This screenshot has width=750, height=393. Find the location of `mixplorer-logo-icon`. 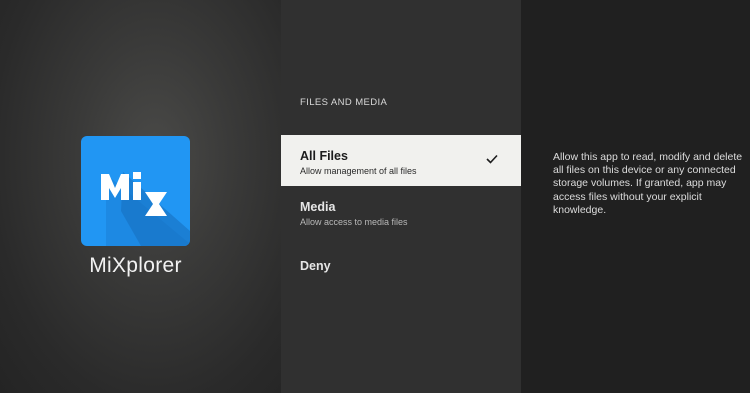

mixplorer-logo-icon is located at coordinates (135, 191).